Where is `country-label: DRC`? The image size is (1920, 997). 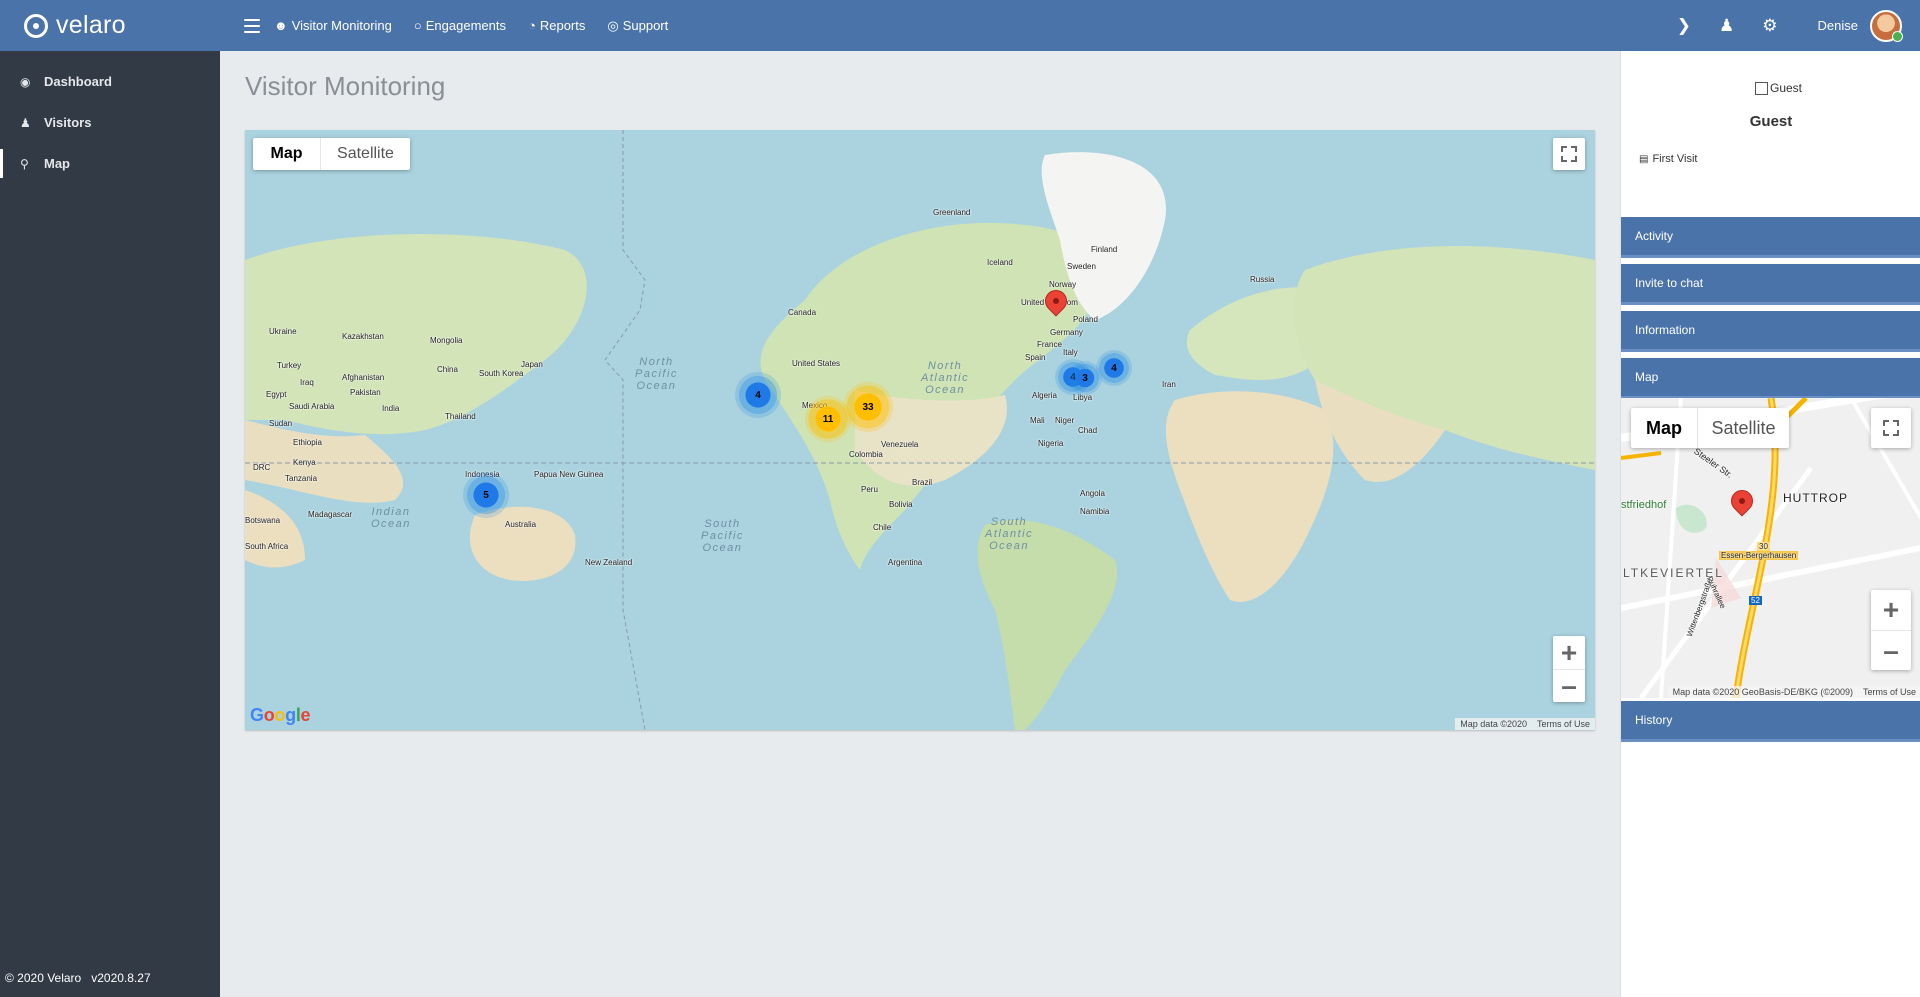
country-label: DRC is located at coordinates (262, 467).